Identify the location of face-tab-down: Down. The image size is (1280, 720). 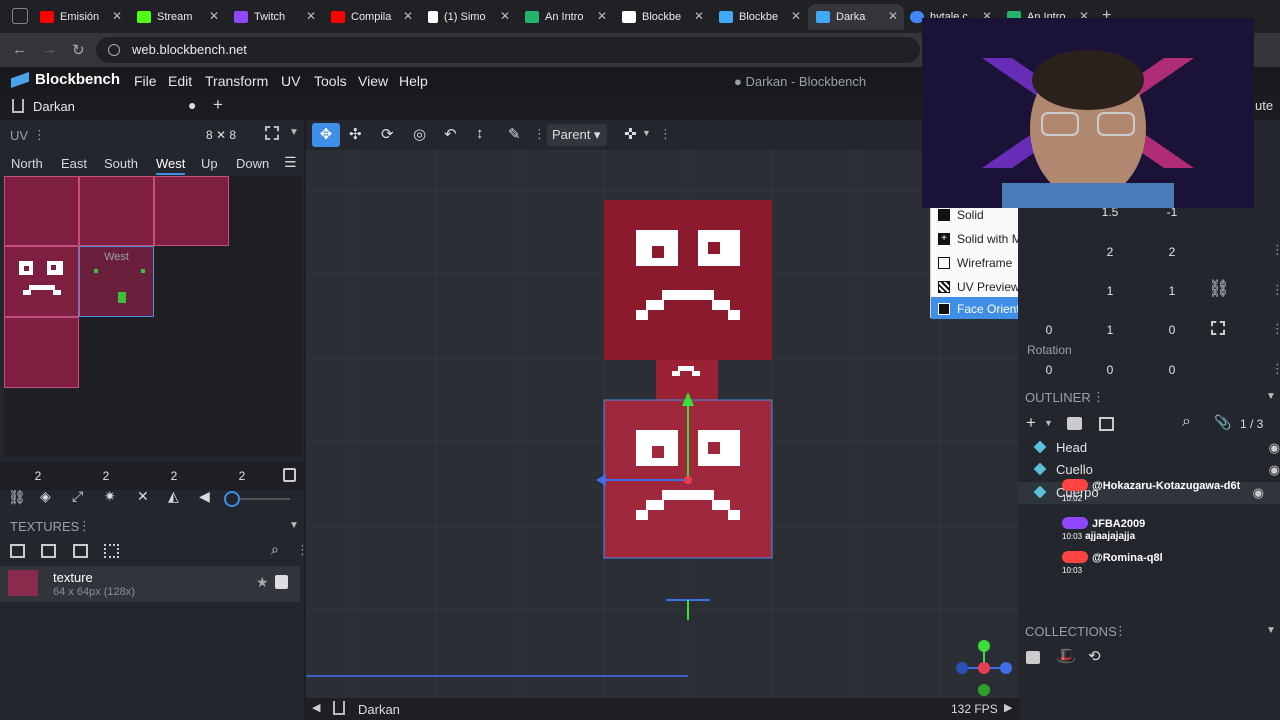
(252, 163).